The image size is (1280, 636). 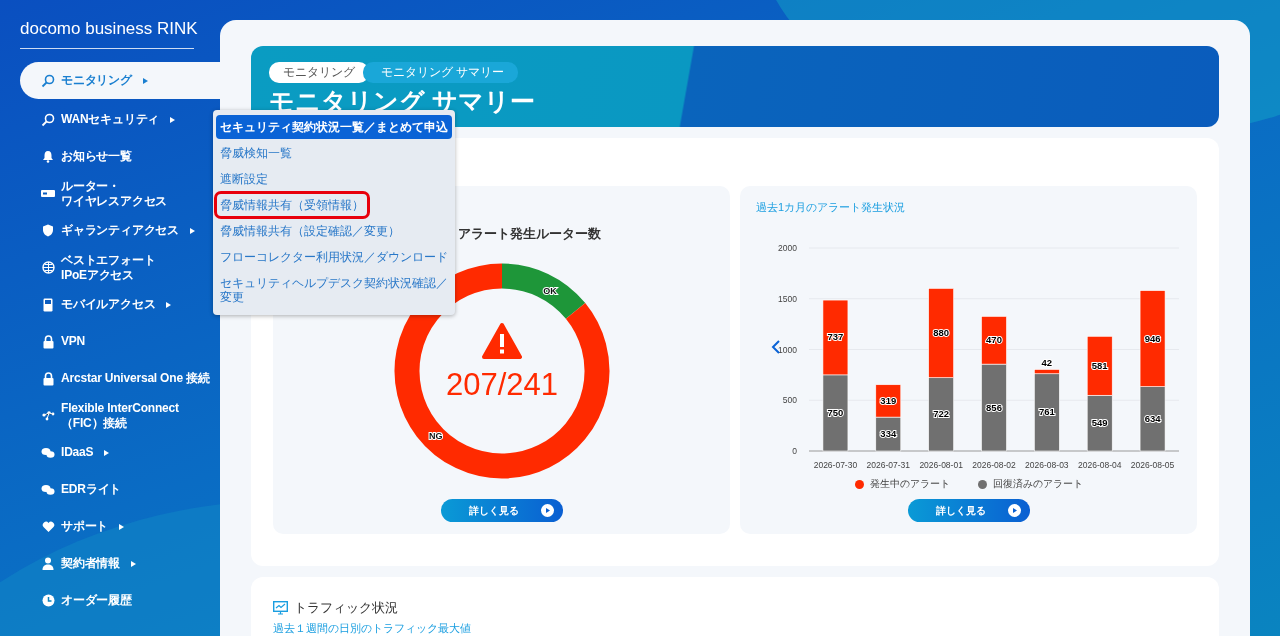 What do you see at coordinates (334, 127) in the screenshot?
I see `submenu-item: セキュリティ契約状況一覧／まとめて申込` at bounding box center [334, 127].